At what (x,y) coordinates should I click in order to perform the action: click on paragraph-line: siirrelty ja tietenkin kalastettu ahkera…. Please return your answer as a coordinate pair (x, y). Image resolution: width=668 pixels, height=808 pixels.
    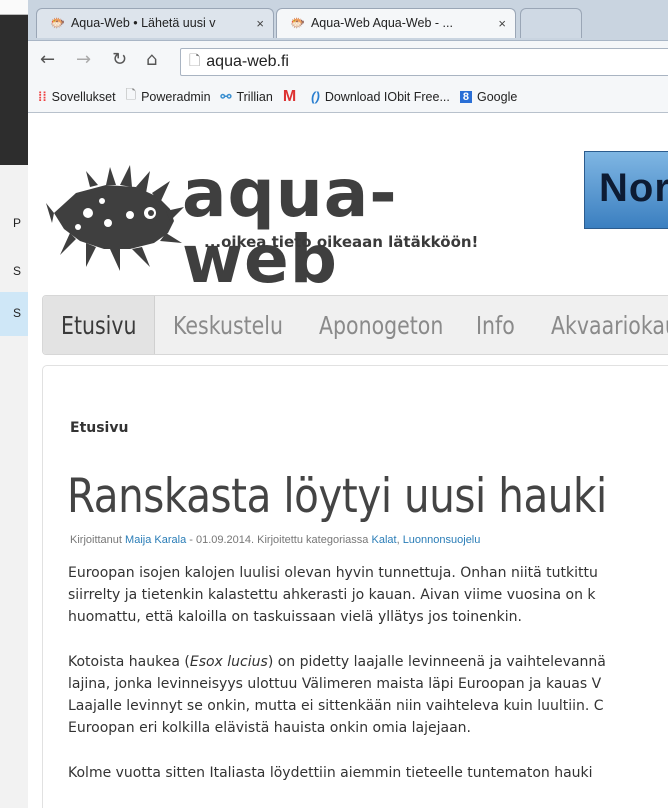
    Looking at the image, I should click on (332, 595).